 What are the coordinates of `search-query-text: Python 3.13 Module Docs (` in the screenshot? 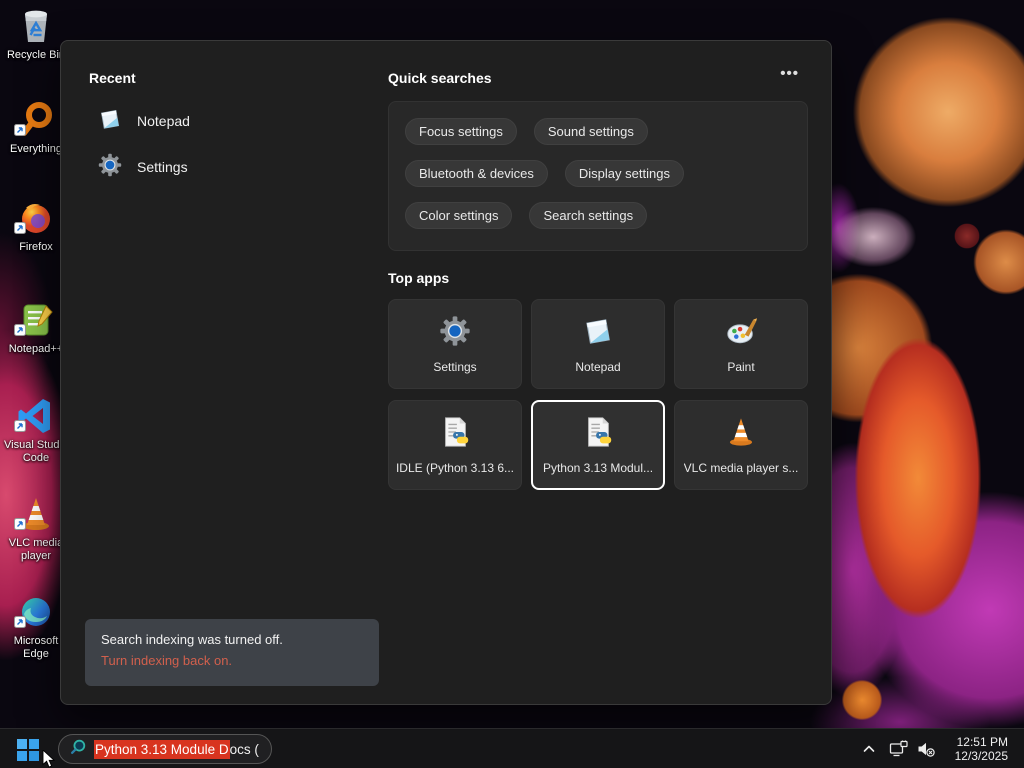 It's located at (176, 749).